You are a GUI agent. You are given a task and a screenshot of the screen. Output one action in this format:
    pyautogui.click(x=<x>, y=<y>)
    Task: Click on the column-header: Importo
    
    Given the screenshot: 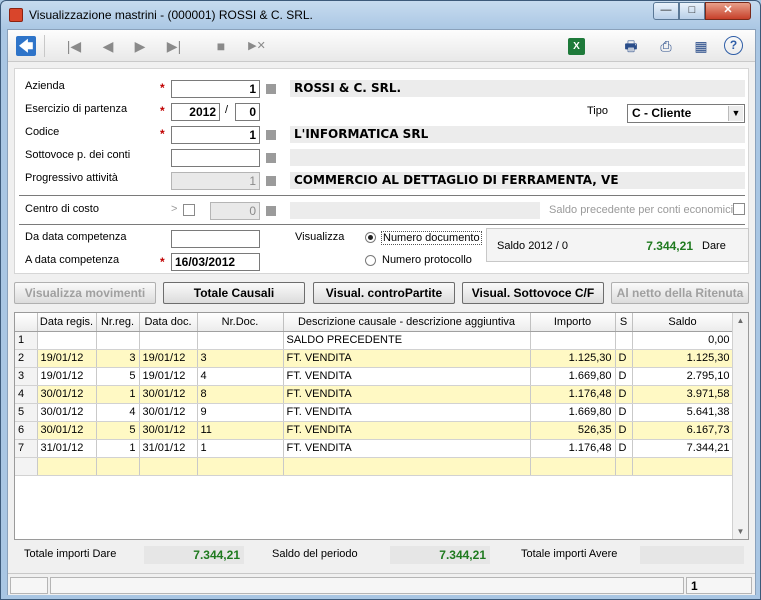 What is the action you would take?
    pyautogui.click(x=573, y=322)
    